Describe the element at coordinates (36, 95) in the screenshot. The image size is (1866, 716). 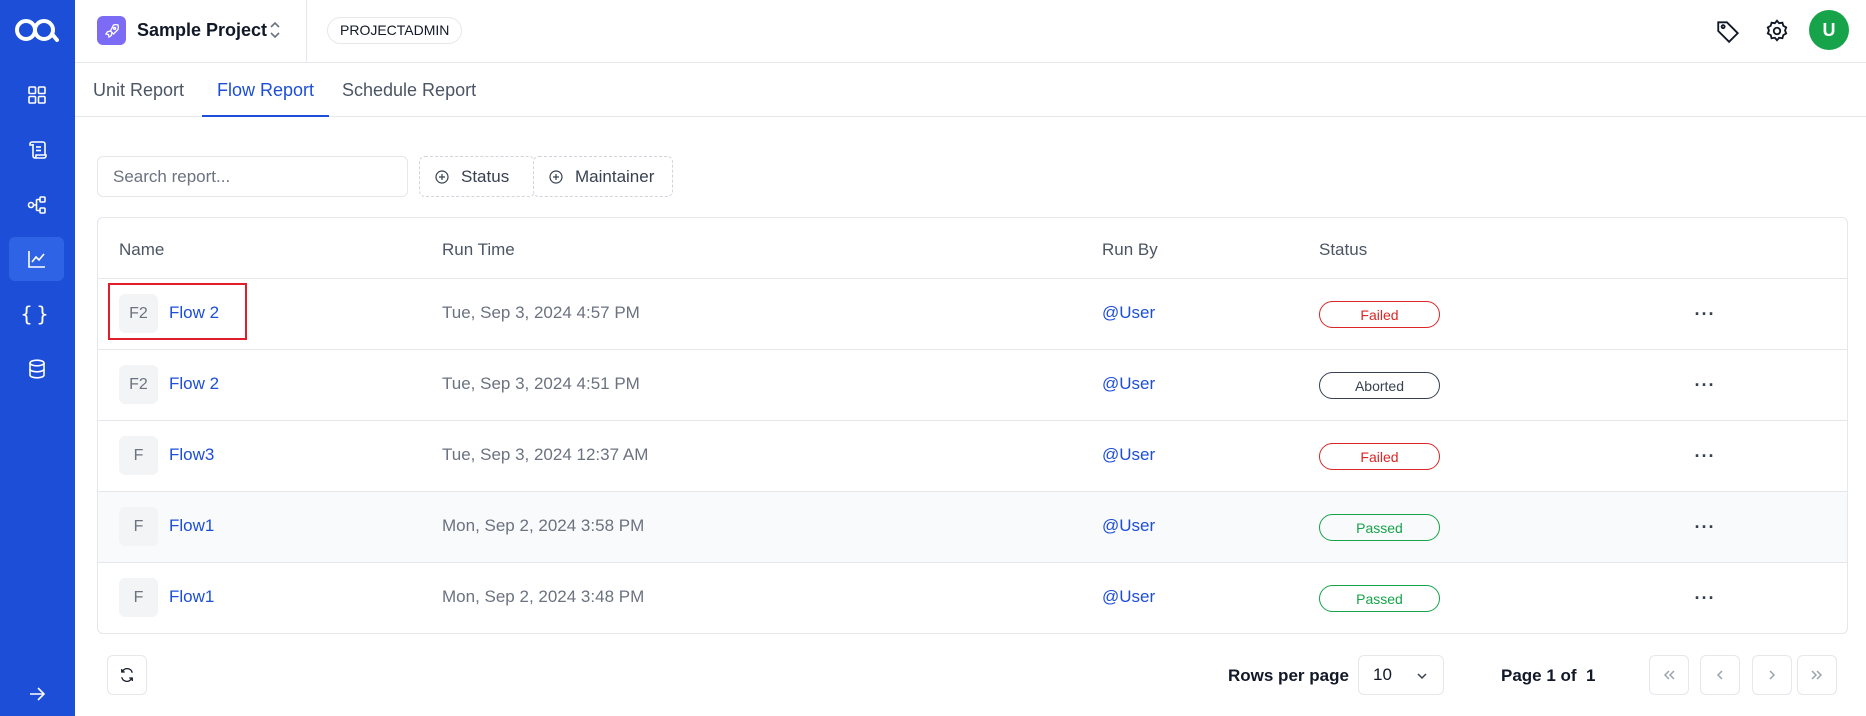
I see `dashboard-icon` at that location.